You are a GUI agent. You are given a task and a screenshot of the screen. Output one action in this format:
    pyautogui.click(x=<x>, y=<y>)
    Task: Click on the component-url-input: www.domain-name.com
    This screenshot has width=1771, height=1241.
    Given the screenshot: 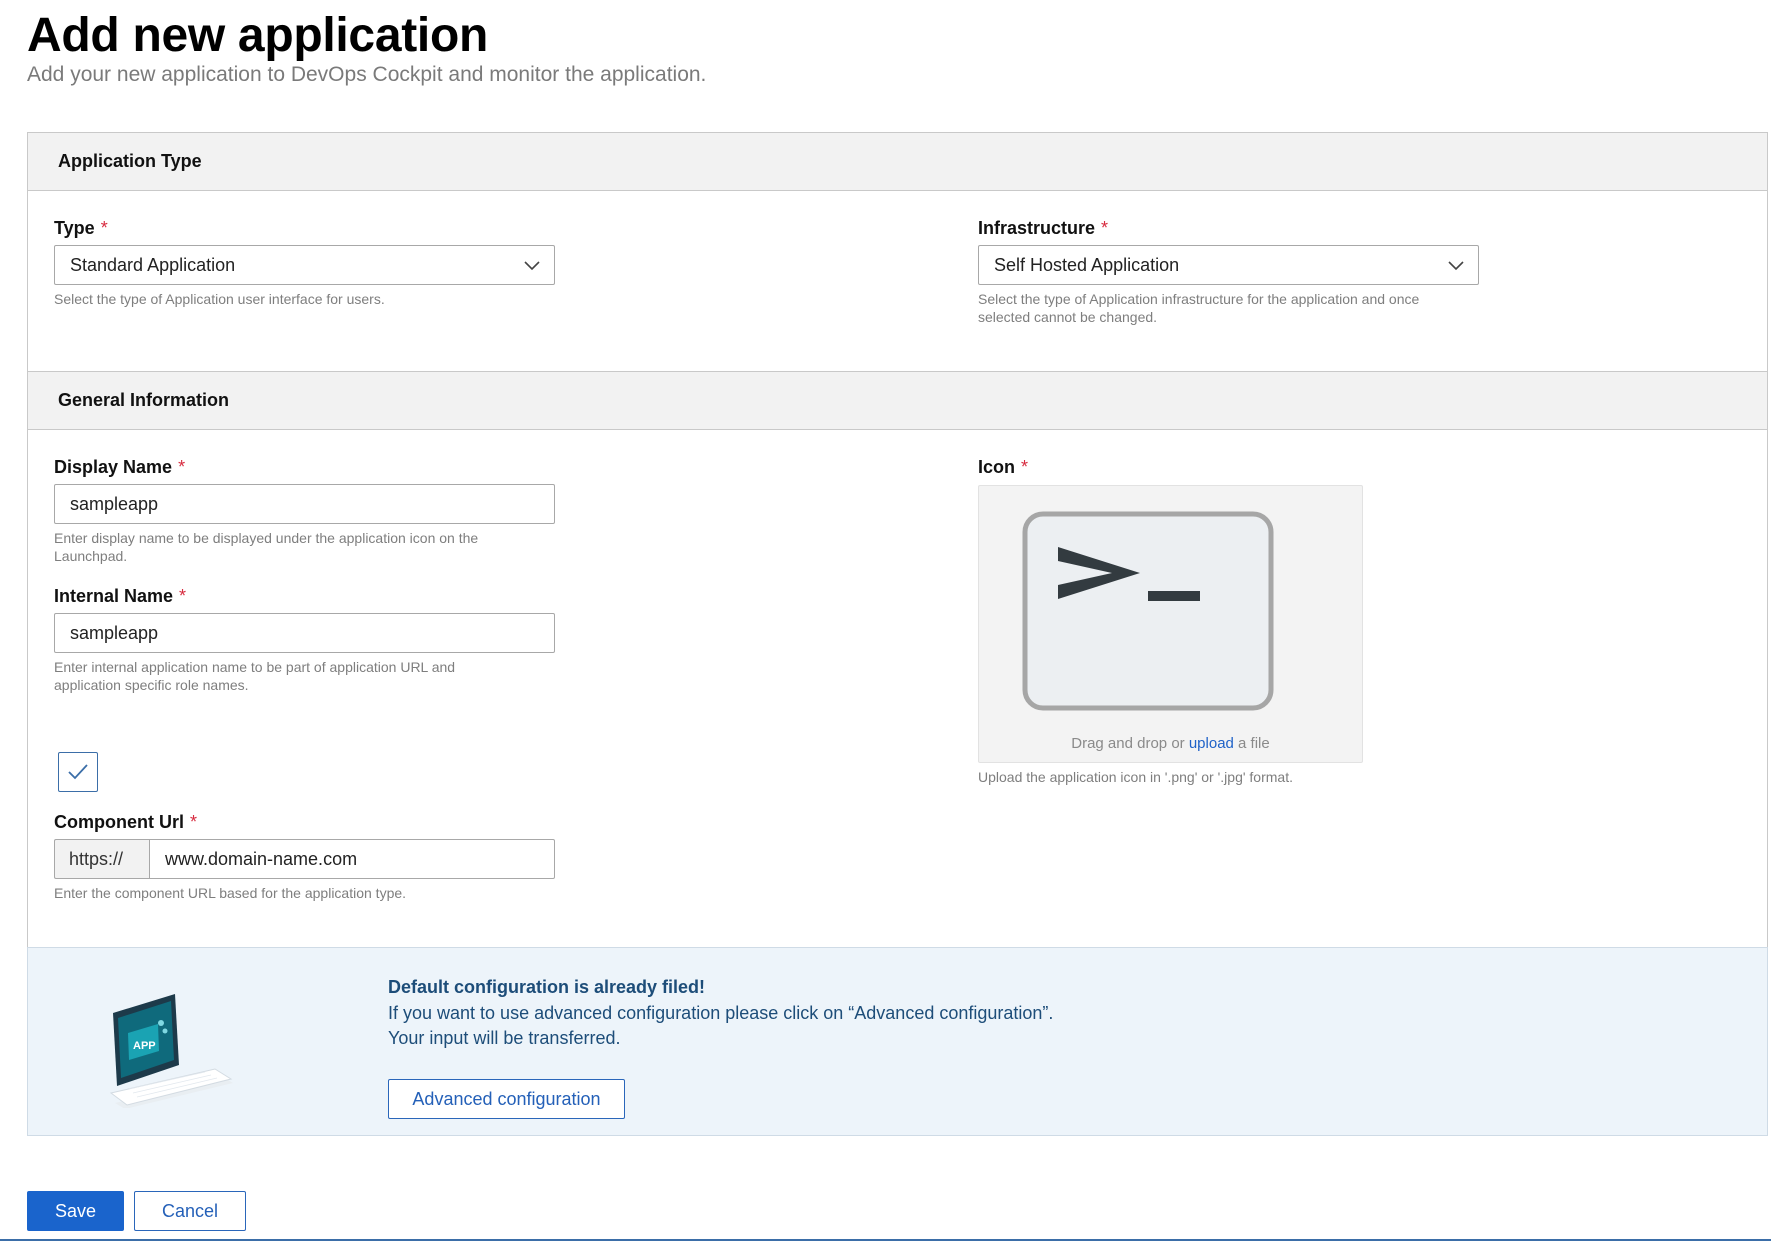 What is the action you would take?
    pyautogui.click(x=352, y=859)
    